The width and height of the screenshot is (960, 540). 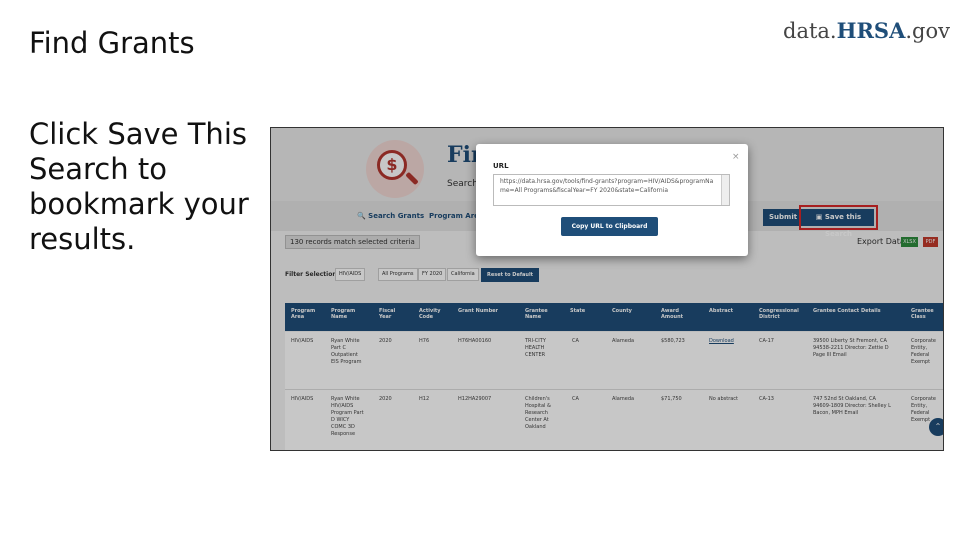 I want to click on logo-suffix: .gov, so click(x=927, y=31).